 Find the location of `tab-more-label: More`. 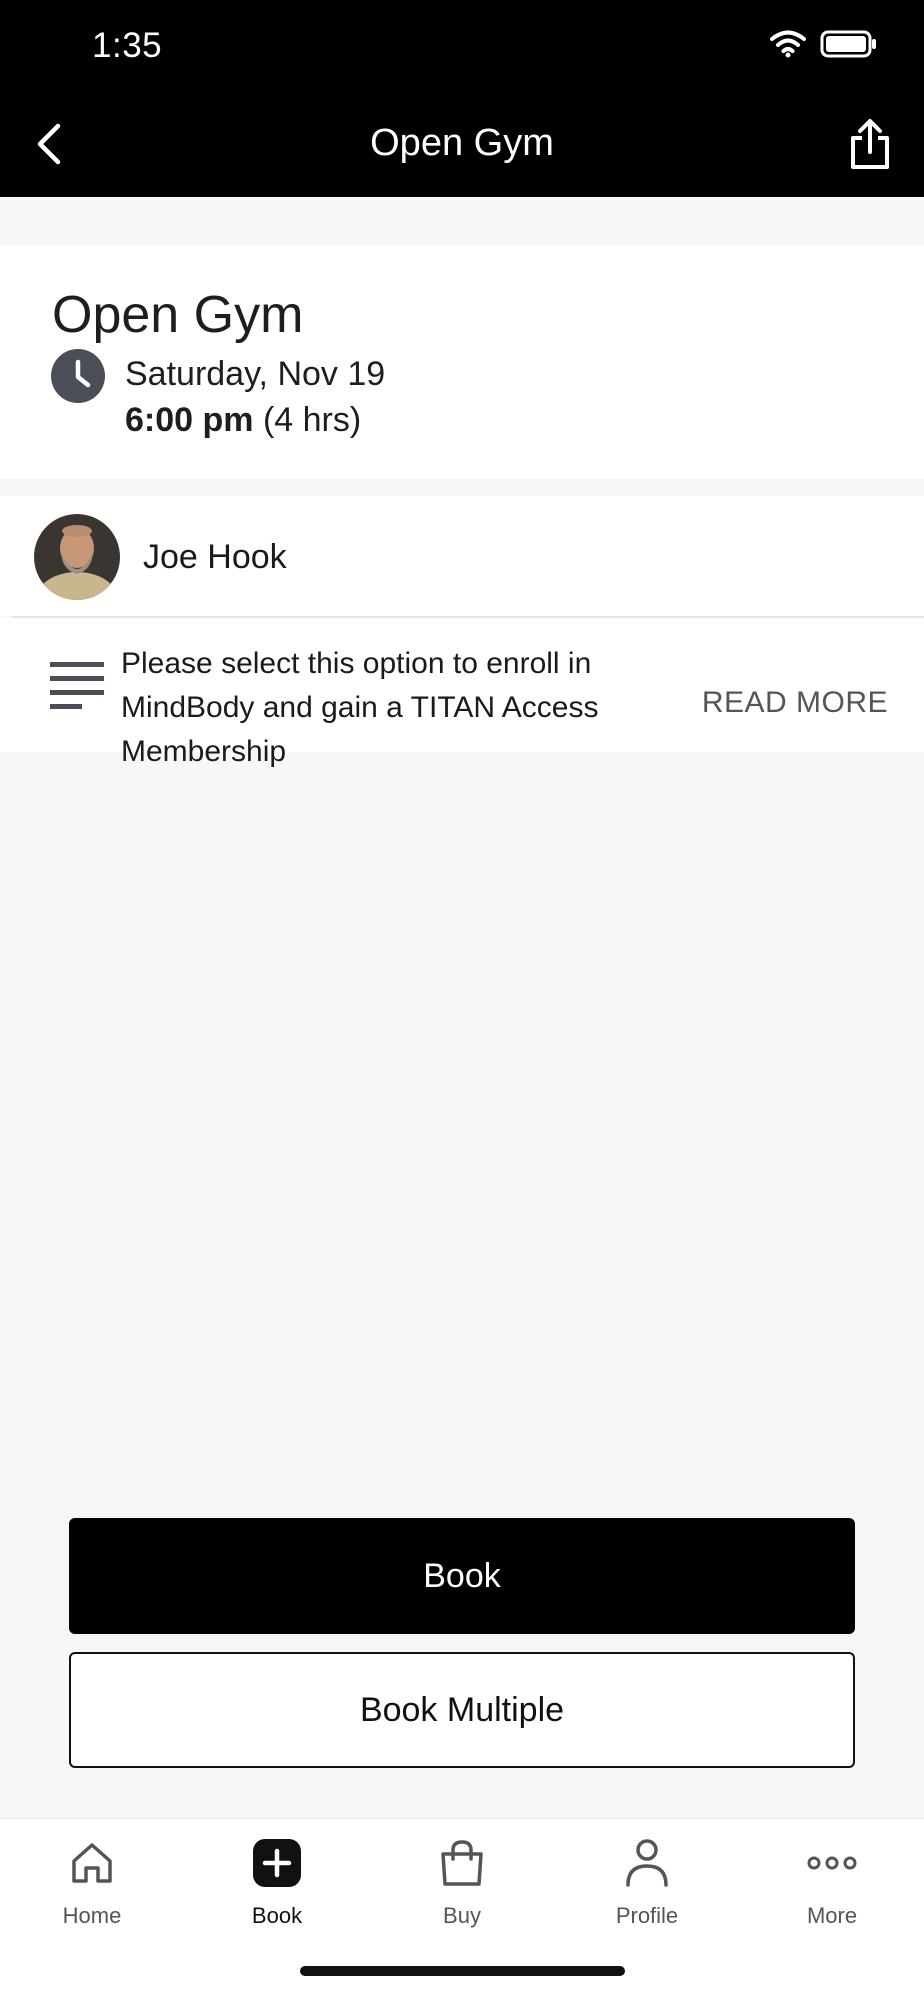

tab-more-label: More is located at coordinates (832, 1915).